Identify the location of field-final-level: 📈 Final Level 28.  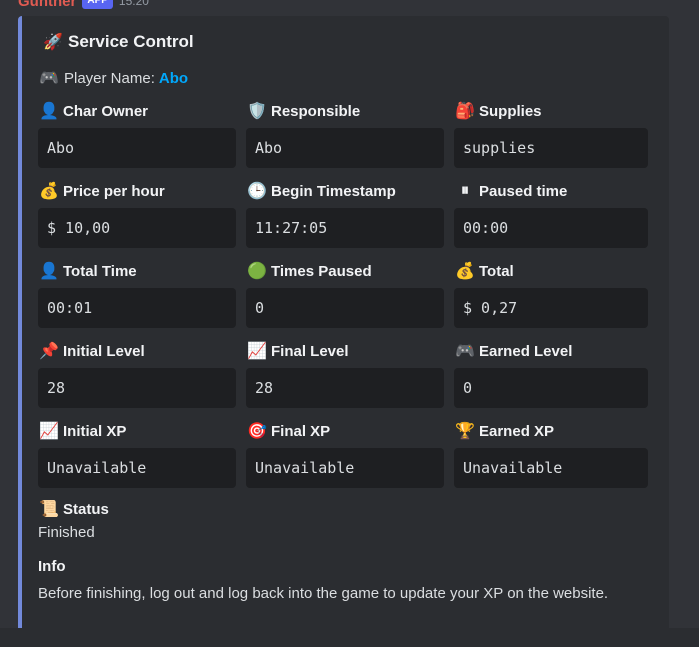
(345, 380).